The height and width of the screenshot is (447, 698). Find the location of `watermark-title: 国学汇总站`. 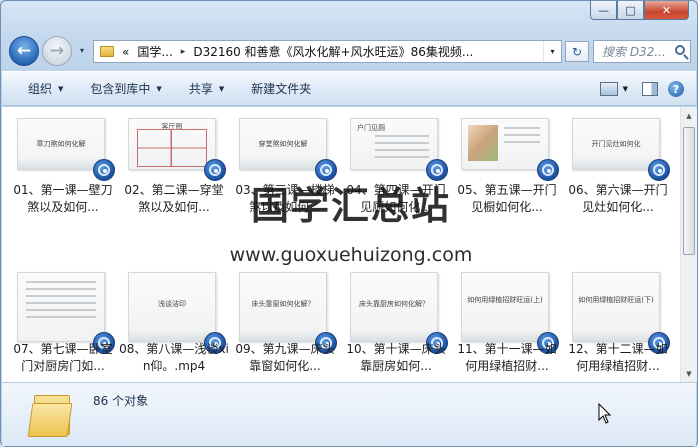

watermark-title: 国学汇总站 is located at coordinates (350, 205).